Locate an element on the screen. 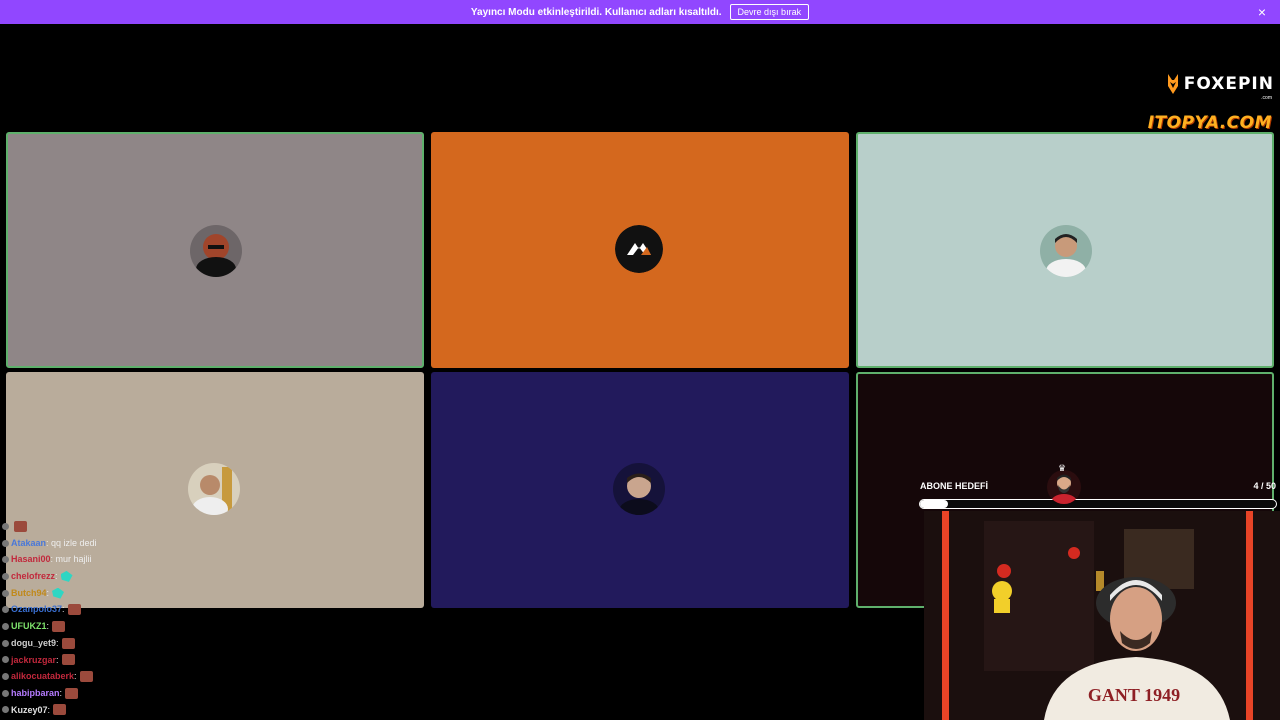  chat-text: : mur hajlii is located at coordinates (71, 559).